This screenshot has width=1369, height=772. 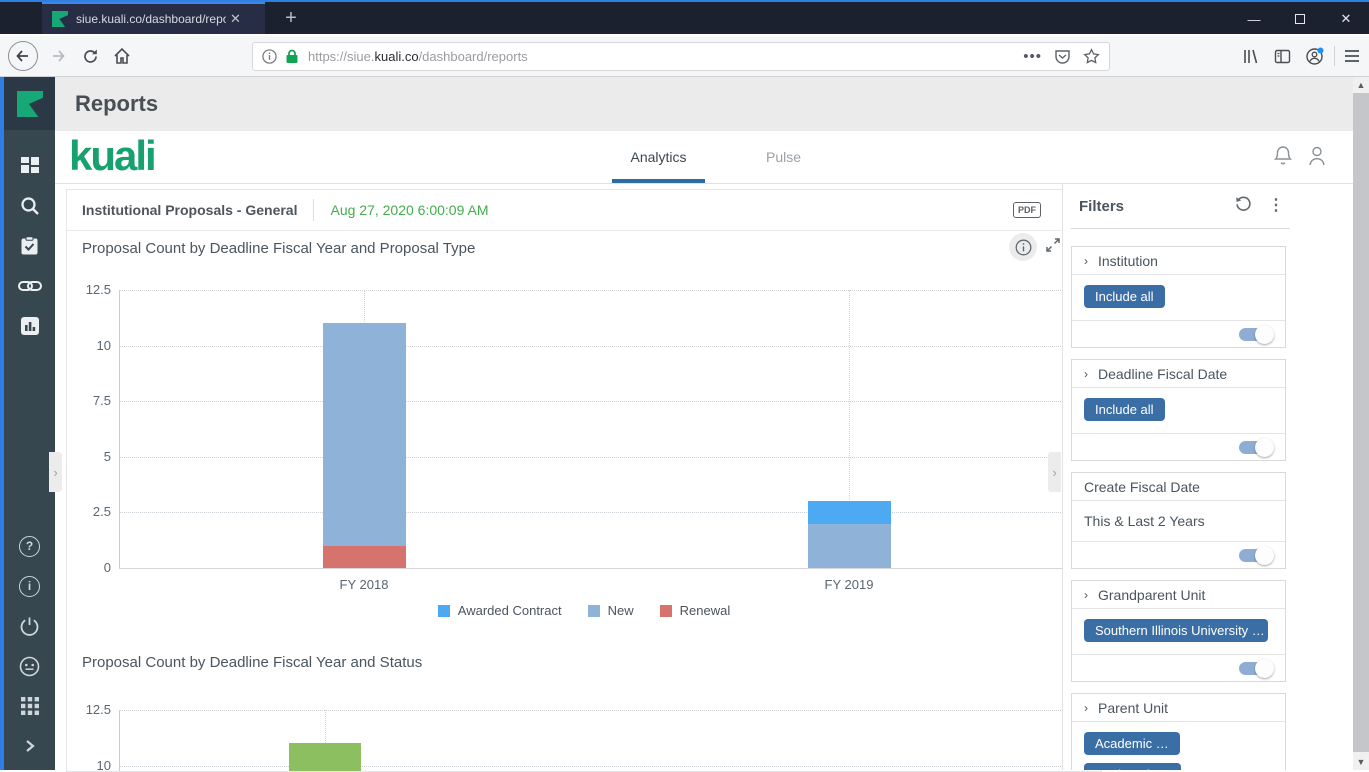 I want to click on window-close-button: ✕, so click(x=1346, y=19).